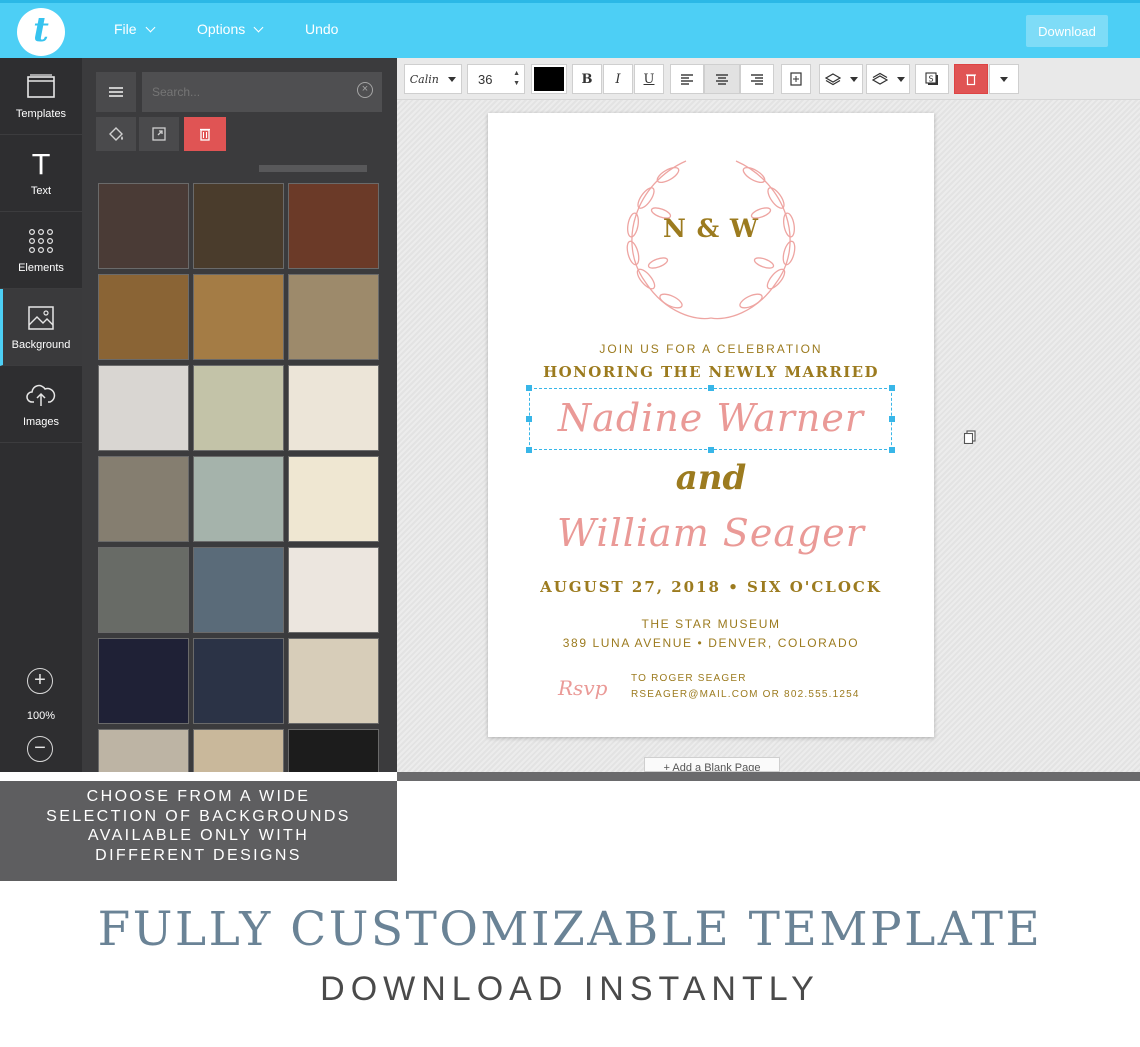  I want to click on text-color-swatch, so click(549, 79).